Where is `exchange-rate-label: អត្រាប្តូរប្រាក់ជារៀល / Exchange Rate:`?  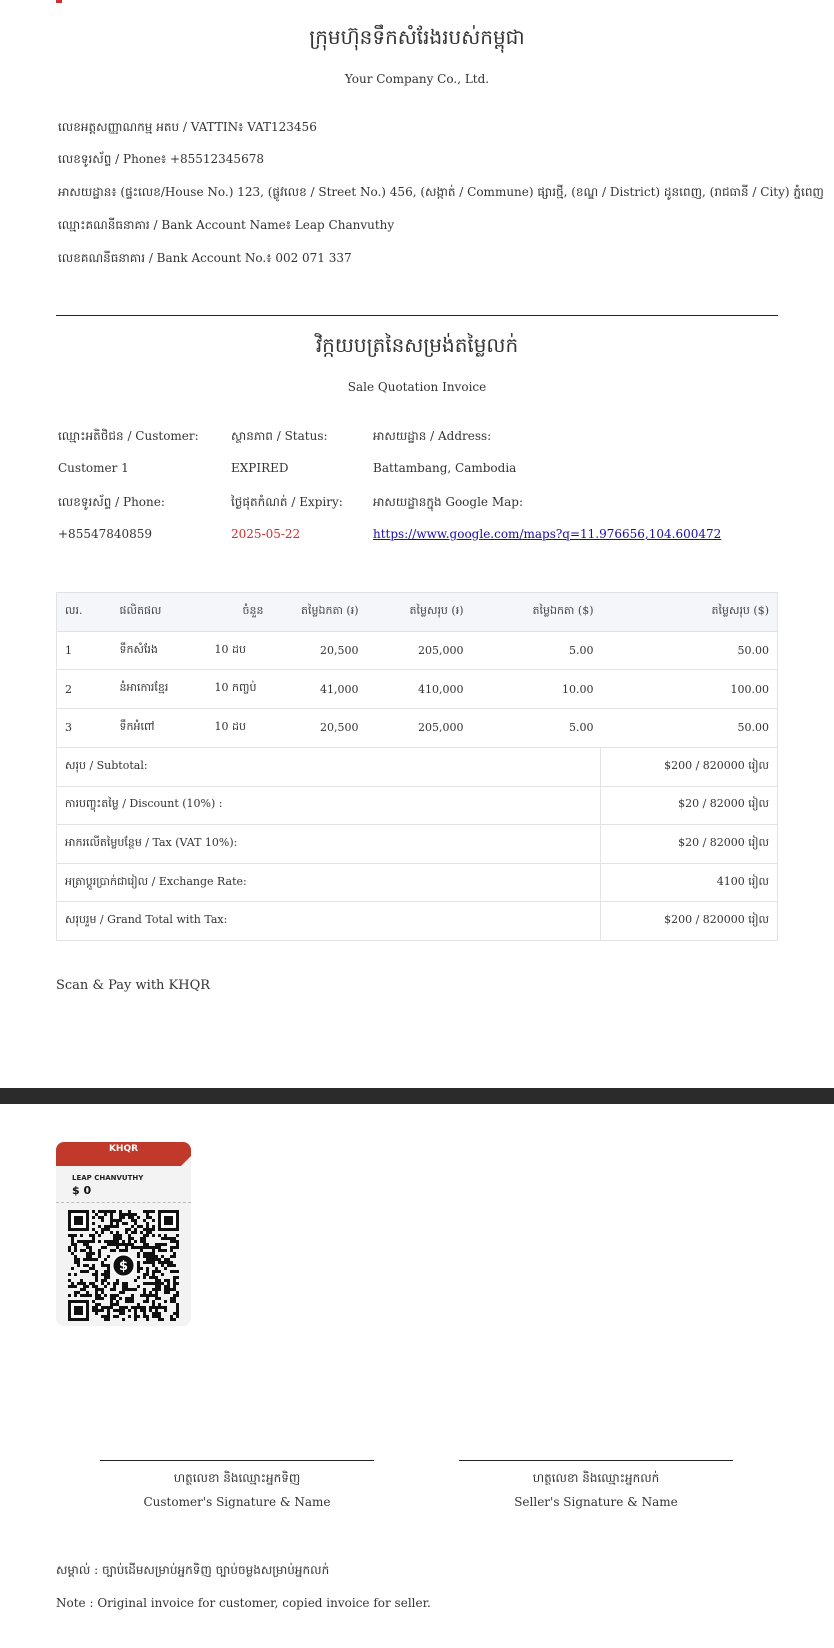
exchange-rate-label: អត្រាប្តូរប្រាក់ជារៀល / Exchange Rate: is located at coordinates (328, 882).